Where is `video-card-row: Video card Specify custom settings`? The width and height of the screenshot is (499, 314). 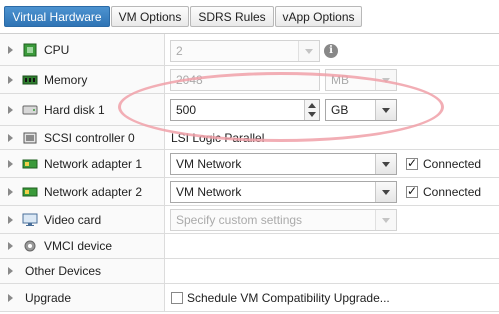
video-card-row: Video card Specify custom settings is located at coordinates (249, 220).